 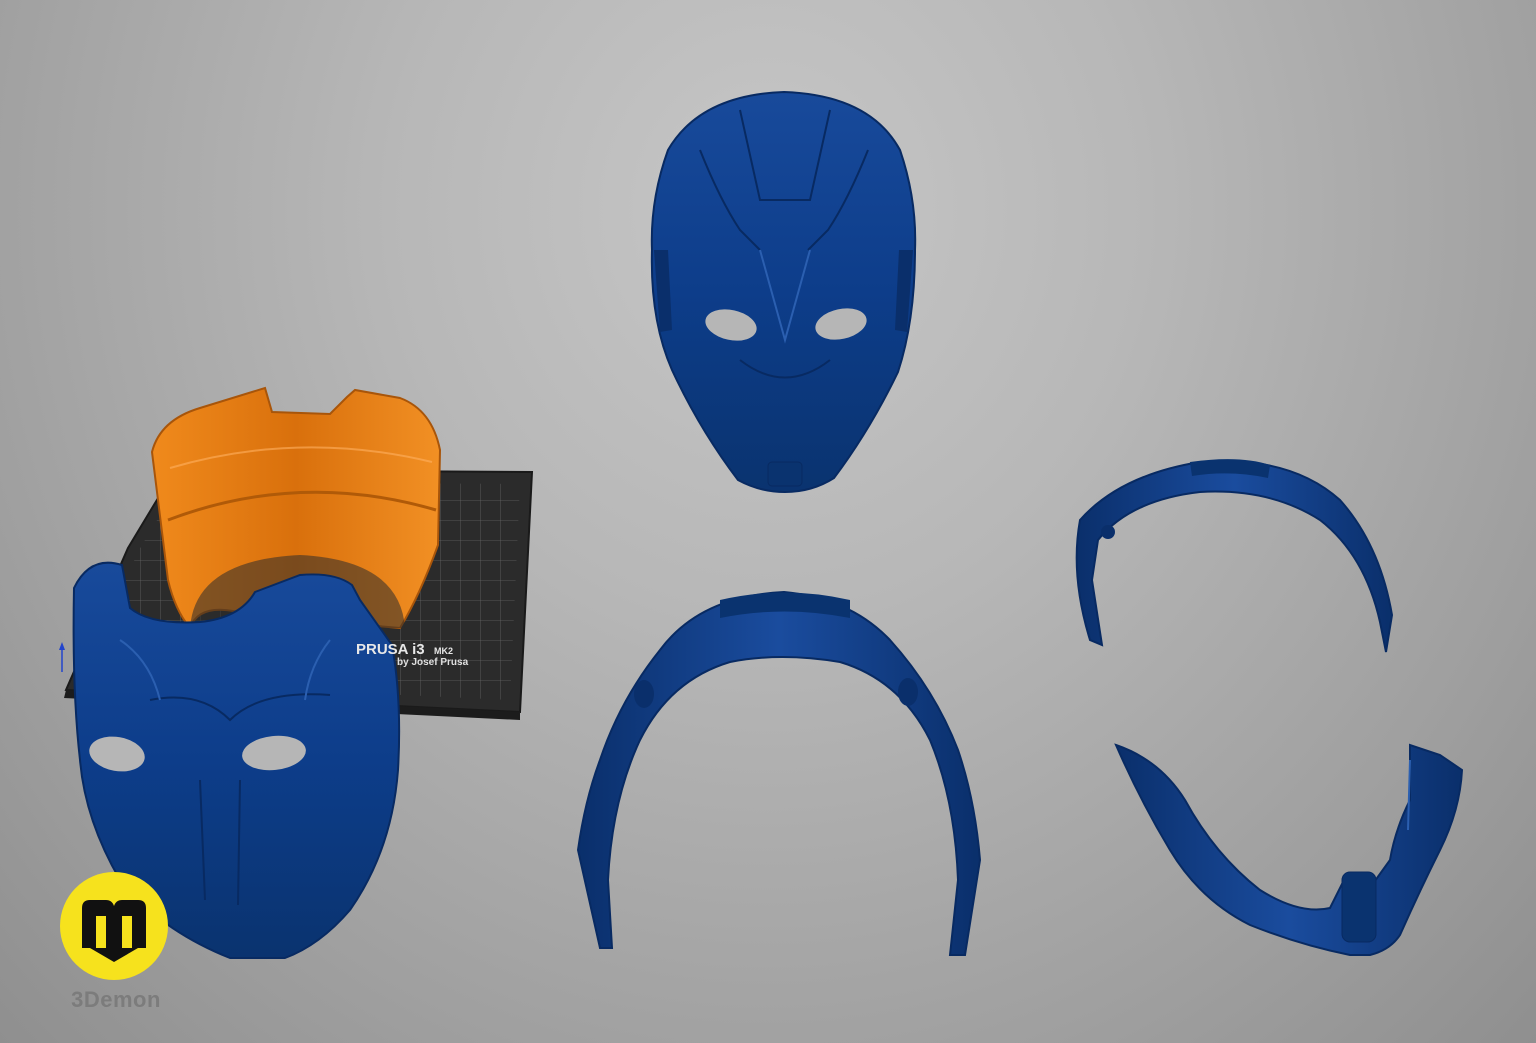 I want to click on bed-model-text: MK2, so click(x=443, y=651).